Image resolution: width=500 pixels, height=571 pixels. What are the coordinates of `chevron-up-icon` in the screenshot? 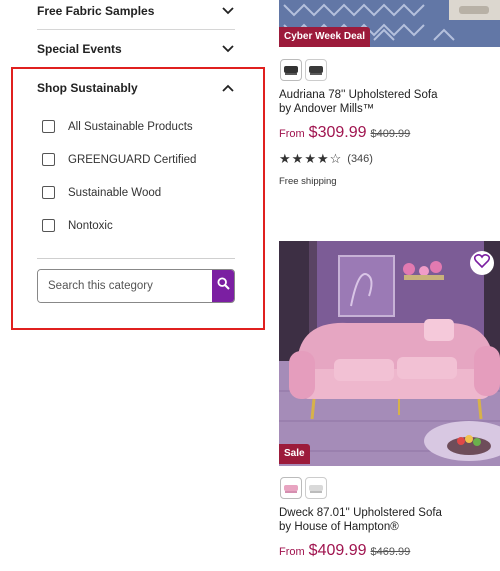 It's located at (228, 88).